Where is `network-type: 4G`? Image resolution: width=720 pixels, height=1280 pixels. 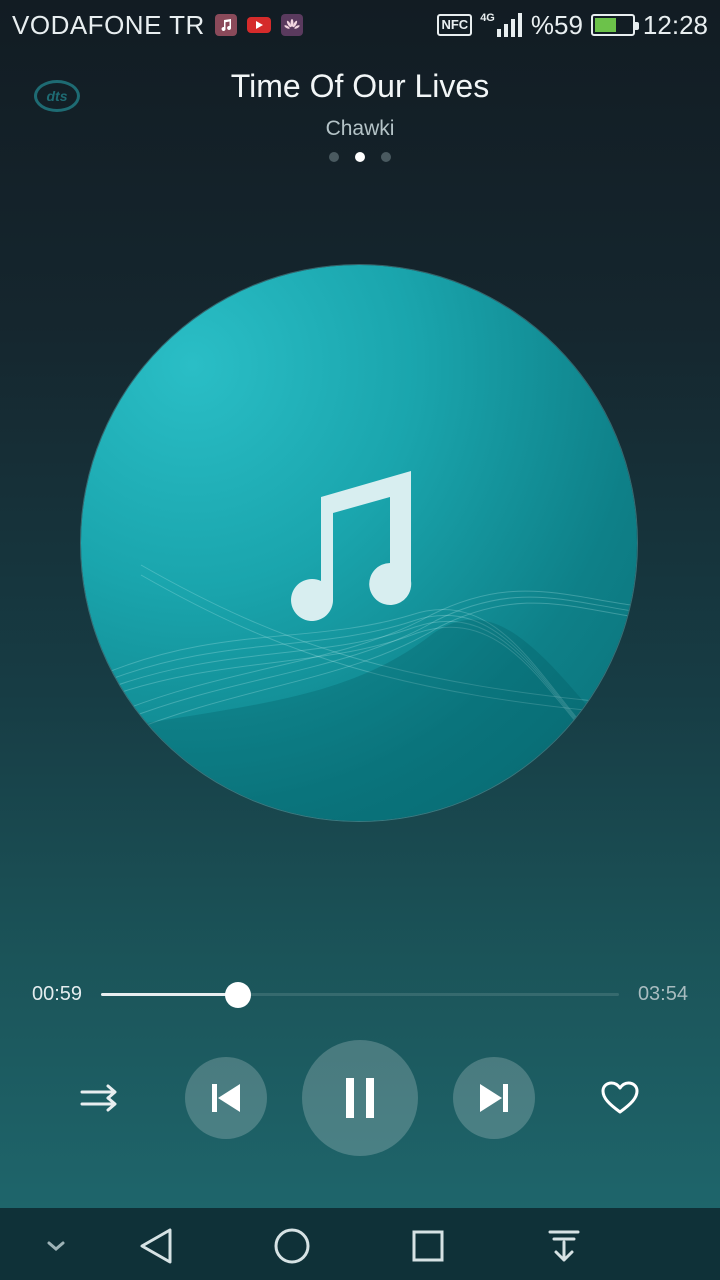
network-type: 4G is located at coordinates (487, 18).